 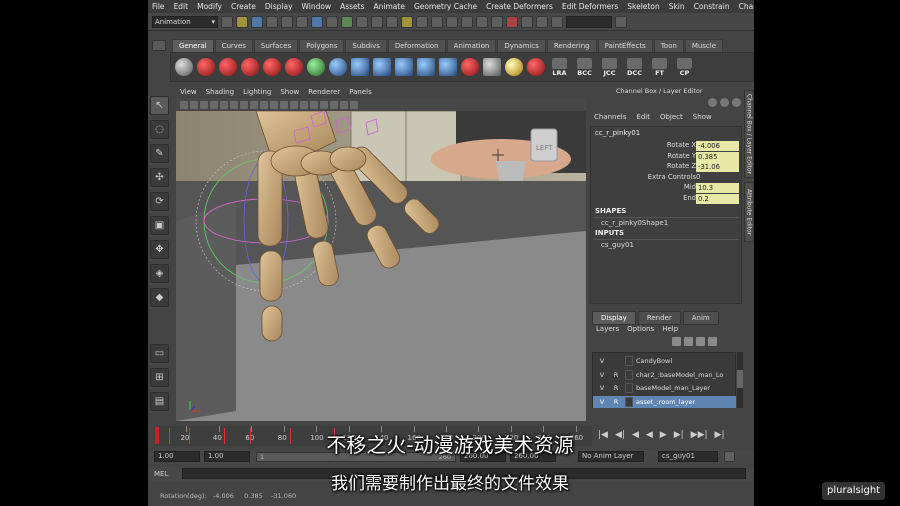 I want to click on channel-row: Rotate X -4.006, so click(x=667, y=146).